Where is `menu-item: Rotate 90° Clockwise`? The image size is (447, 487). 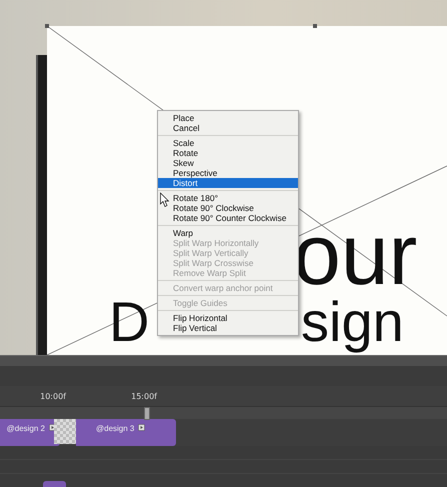
menu-item: Rotate 90° Clockwise is located at coordinates (228, 208).